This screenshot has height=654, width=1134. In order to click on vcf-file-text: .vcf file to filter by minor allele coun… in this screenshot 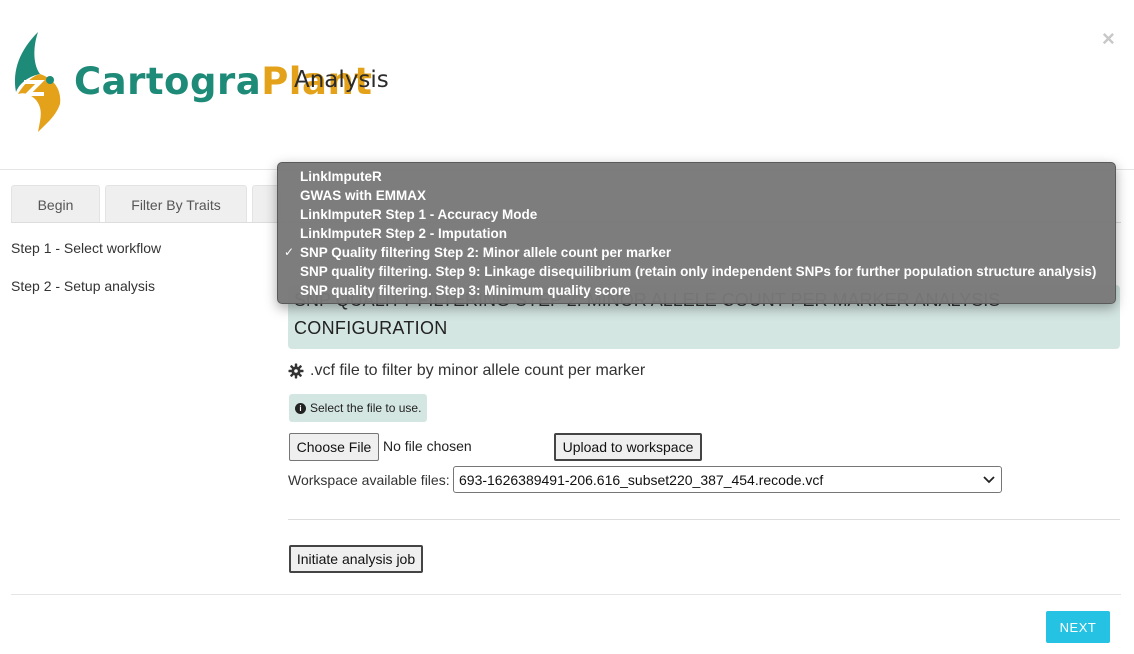, I will do `click(478, 370)`.